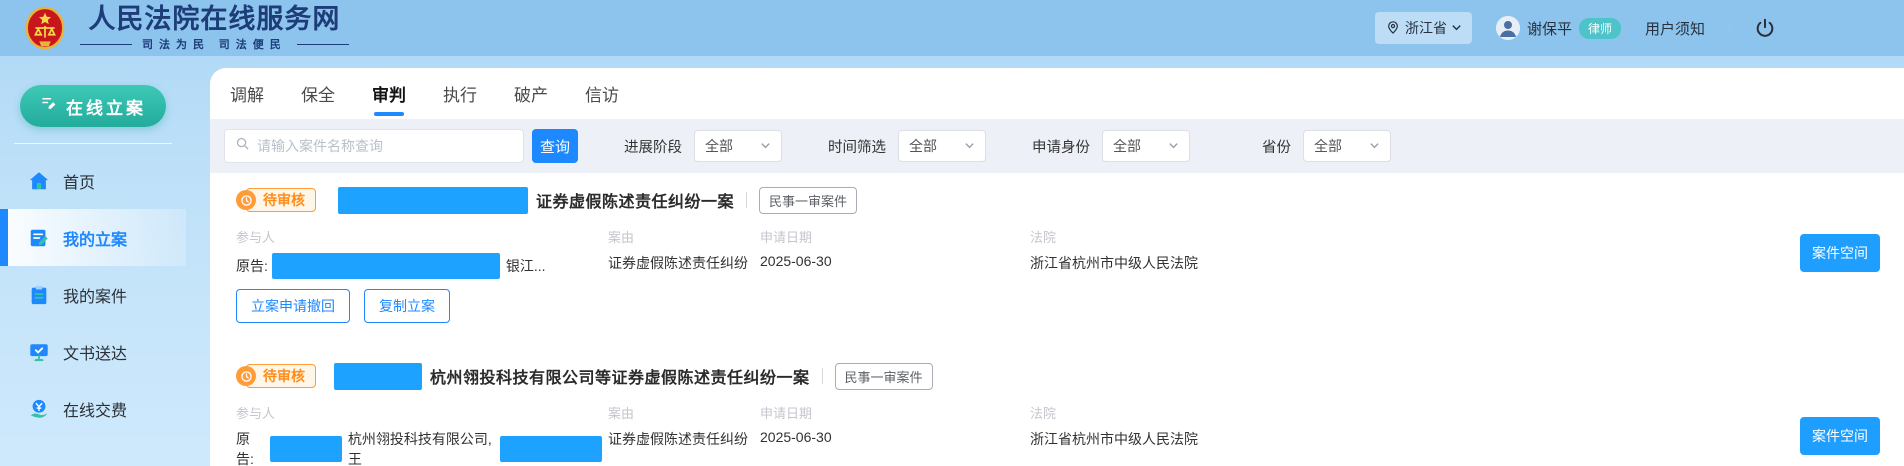  I want to click on sidebar-item-label: 我的立案, so click(95, 240).